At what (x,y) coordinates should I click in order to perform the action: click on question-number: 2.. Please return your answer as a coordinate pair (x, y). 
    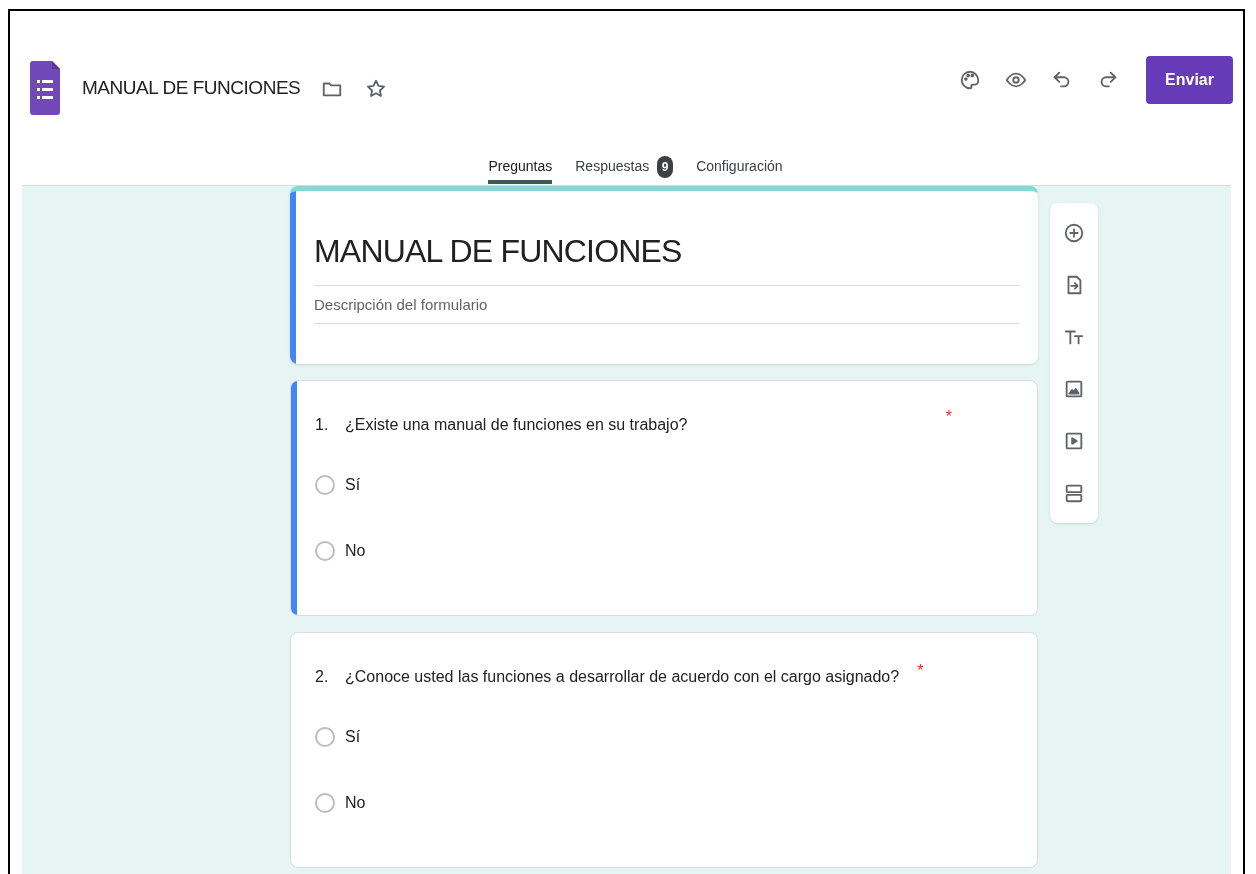
    Looking at the image, I should click on (322, 676).